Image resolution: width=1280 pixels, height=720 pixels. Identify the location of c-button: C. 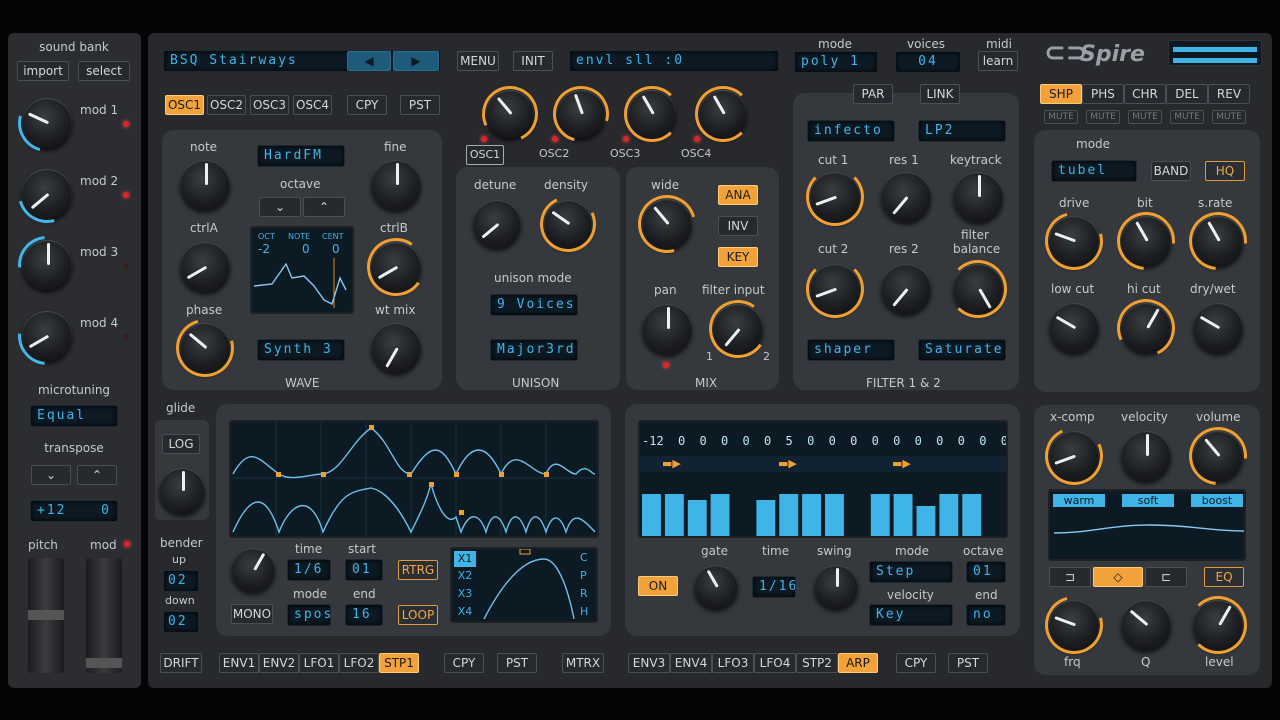
(584, 557).